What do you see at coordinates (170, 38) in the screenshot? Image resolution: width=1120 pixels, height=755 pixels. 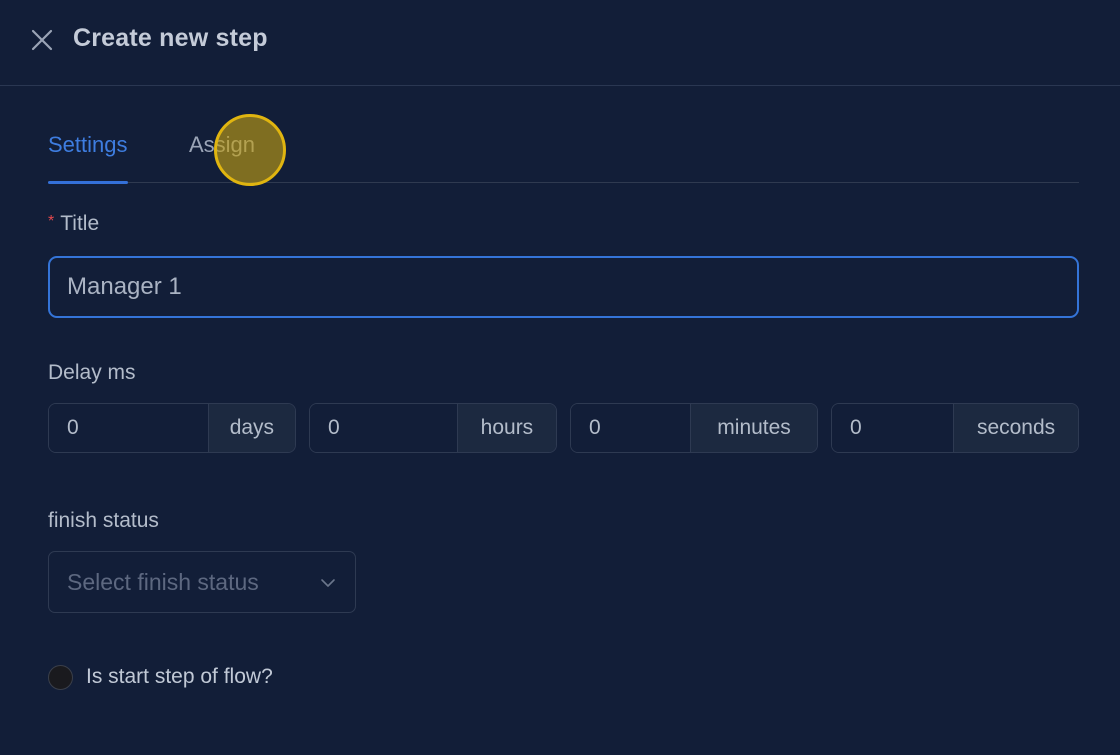 I see `dialog-title: Create new step` at bounding box center [170, 38].